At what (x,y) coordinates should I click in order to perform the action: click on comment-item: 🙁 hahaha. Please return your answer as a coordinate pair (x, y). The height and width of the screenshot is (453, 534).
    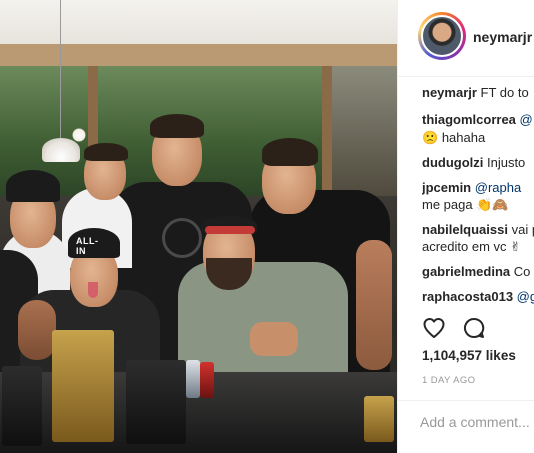
    Looking at the image, I should click on (453, 138).